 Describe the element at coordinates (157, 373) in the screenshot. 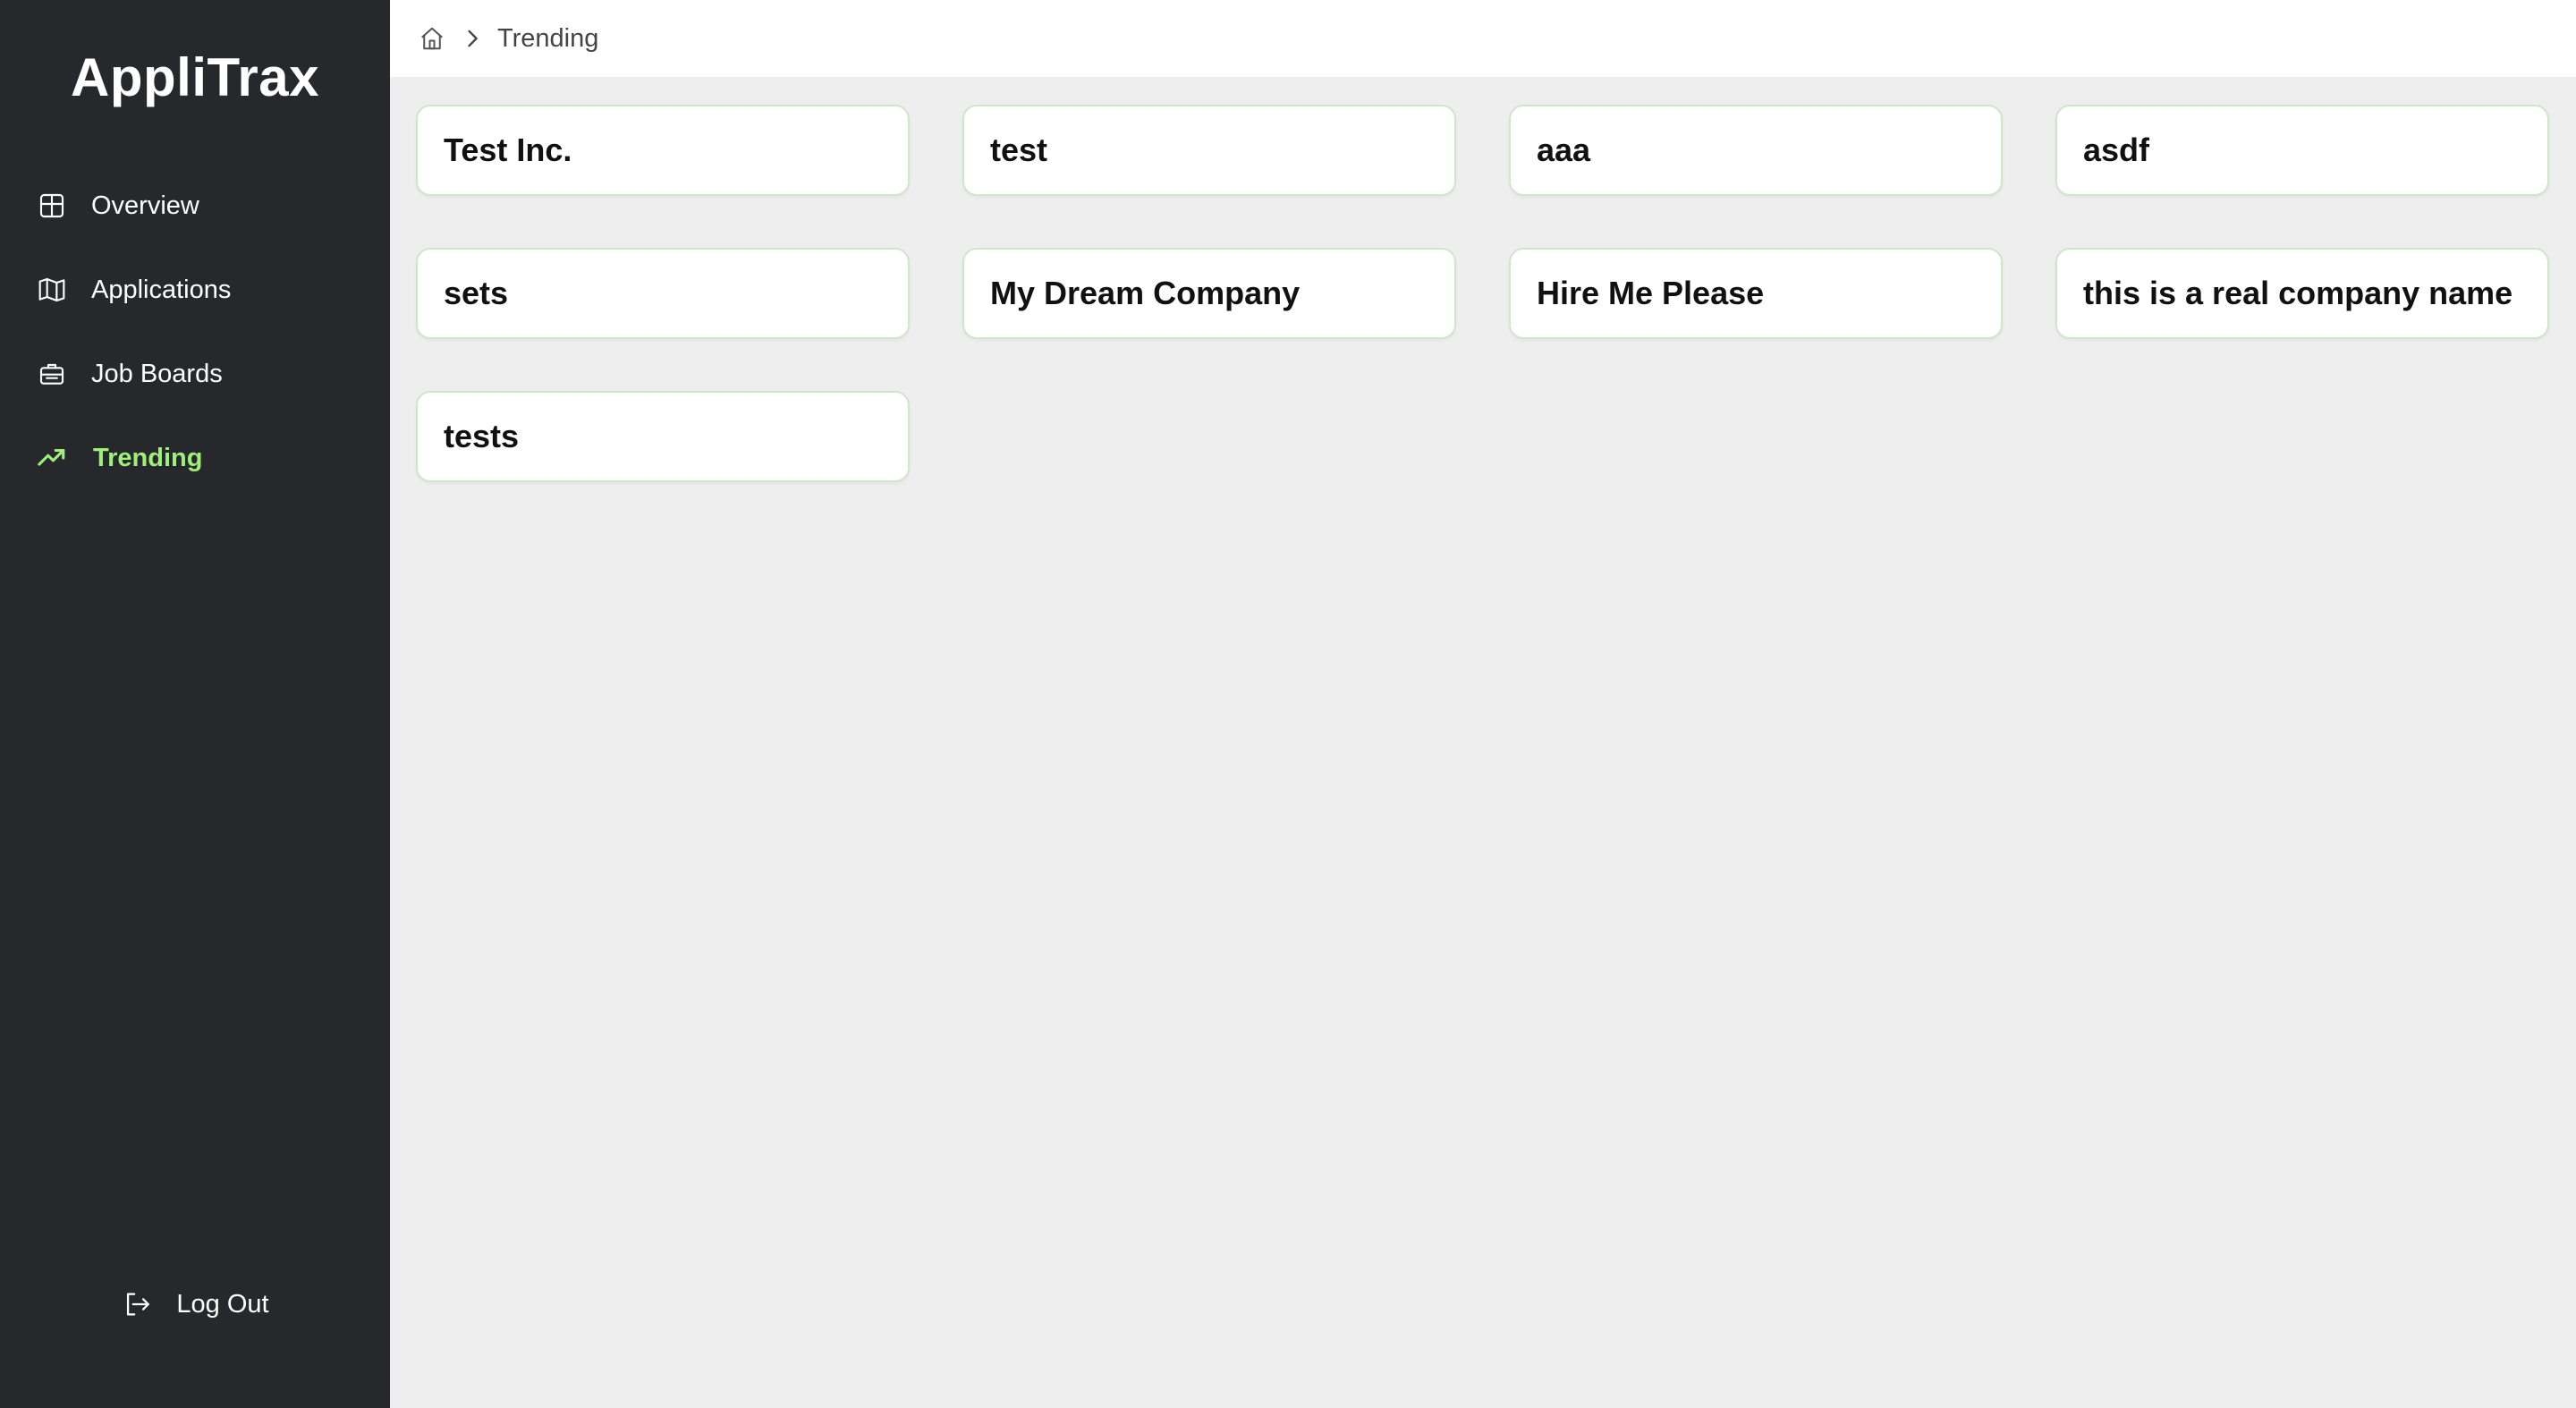

I see `sidebar-item-label: Job Boards` at that location.